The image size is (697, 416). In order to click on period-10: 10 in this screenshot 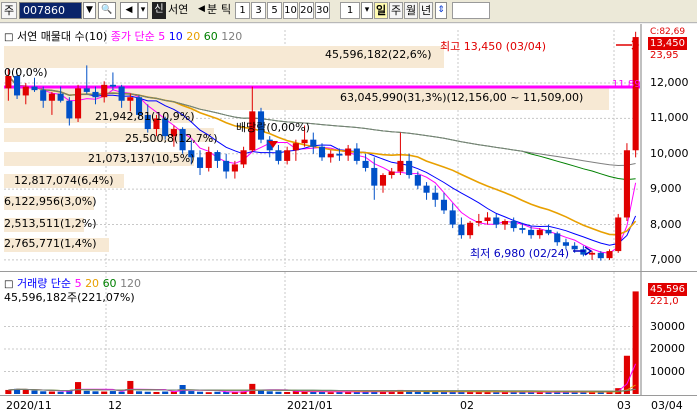, I will do `click(290, 10)`.